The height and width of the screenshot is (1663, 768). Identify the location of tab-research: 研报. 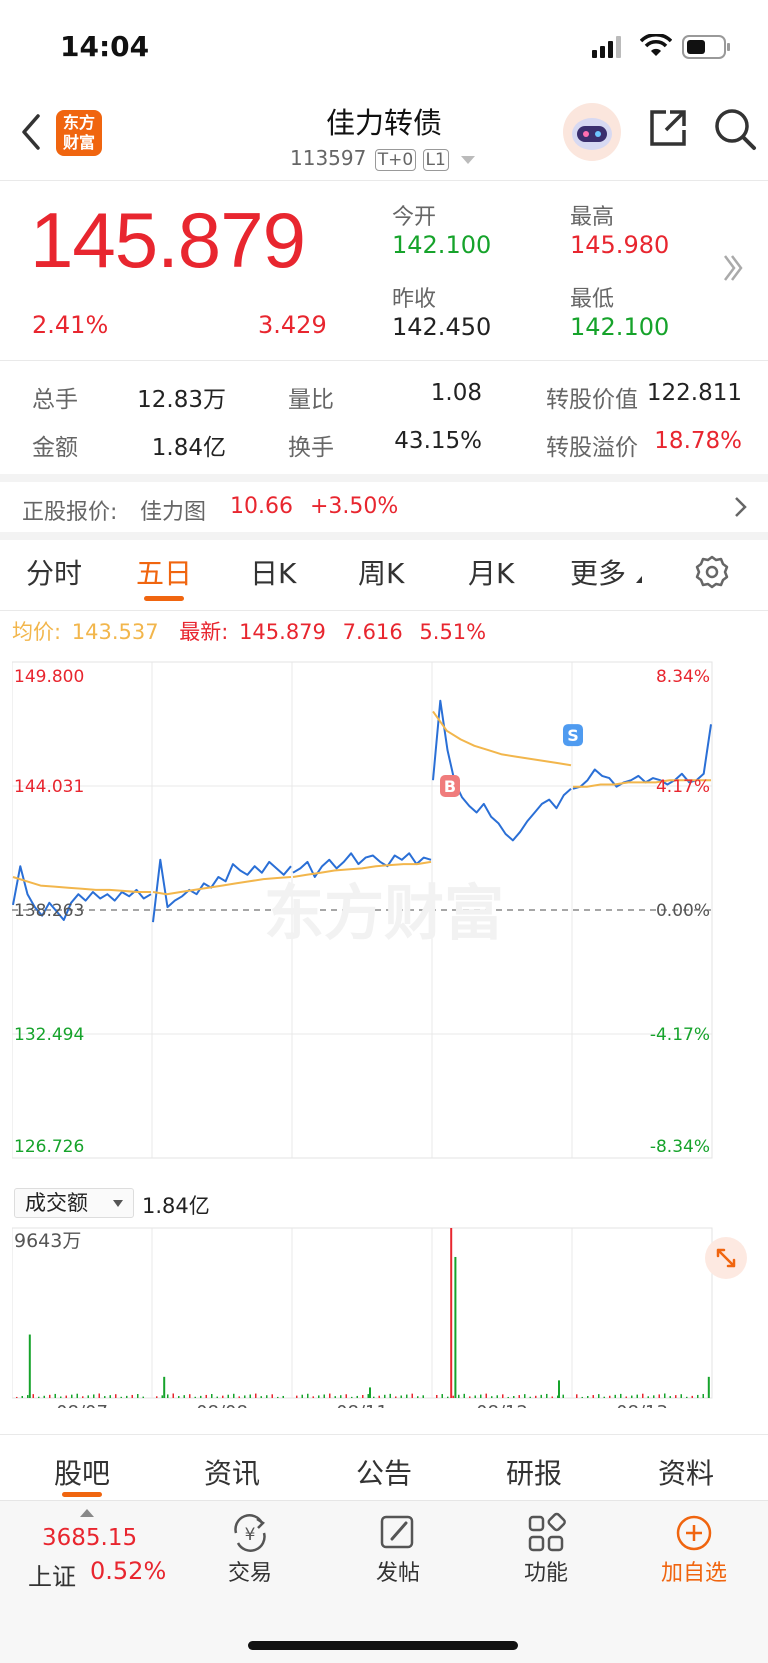
(534, 1472).